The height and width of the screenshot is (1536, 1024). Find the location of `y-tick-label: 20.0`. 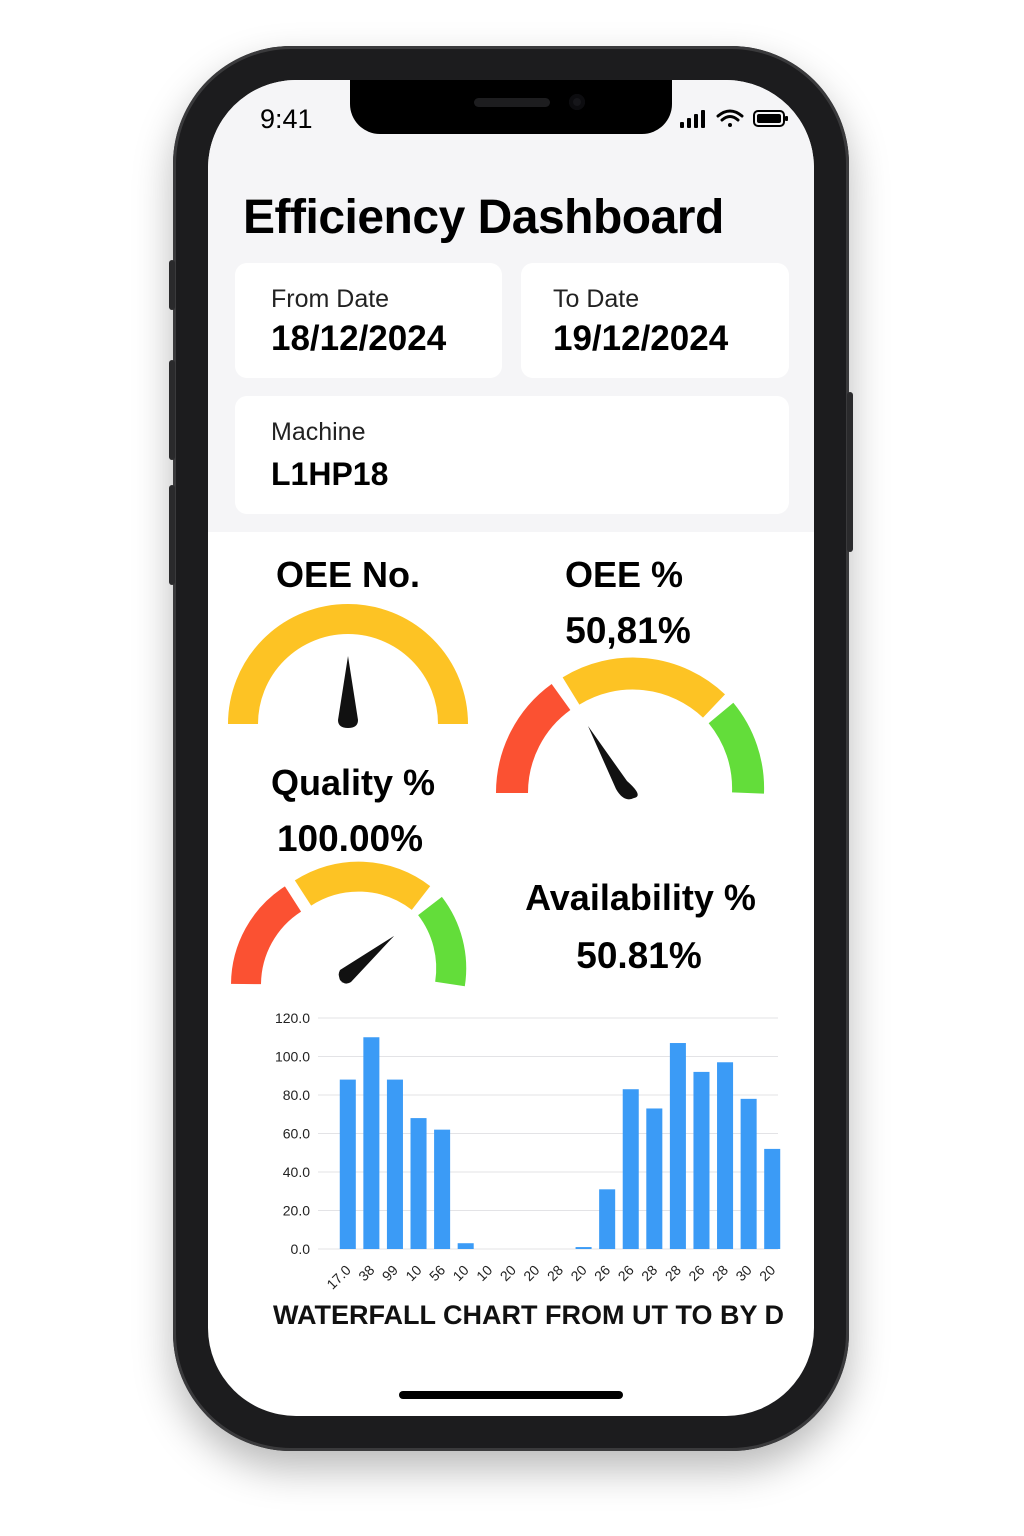

y-tick-label: 20.0 is located at coordinates (296, 1211).